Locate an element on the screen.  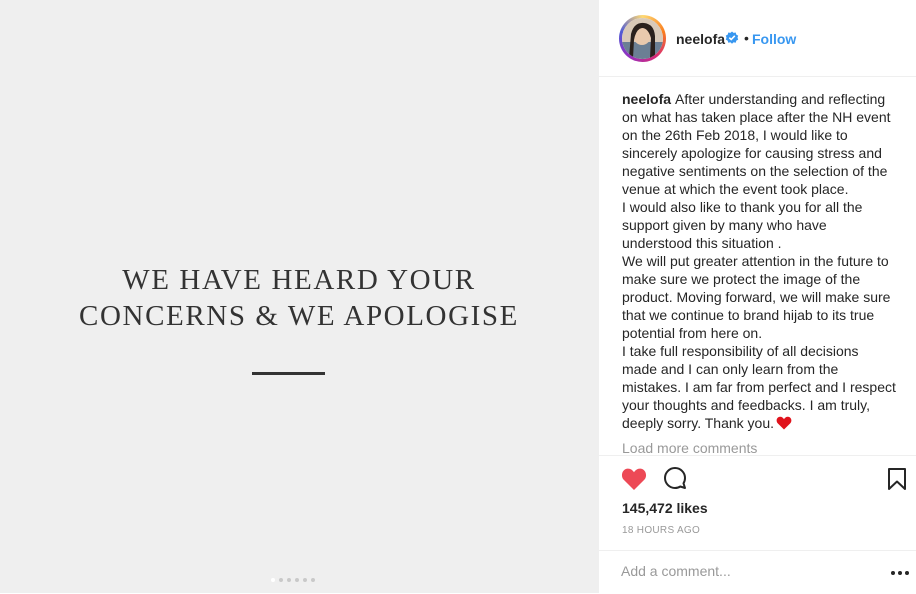
verified-badge-icon is located at coordinates (732, 37).